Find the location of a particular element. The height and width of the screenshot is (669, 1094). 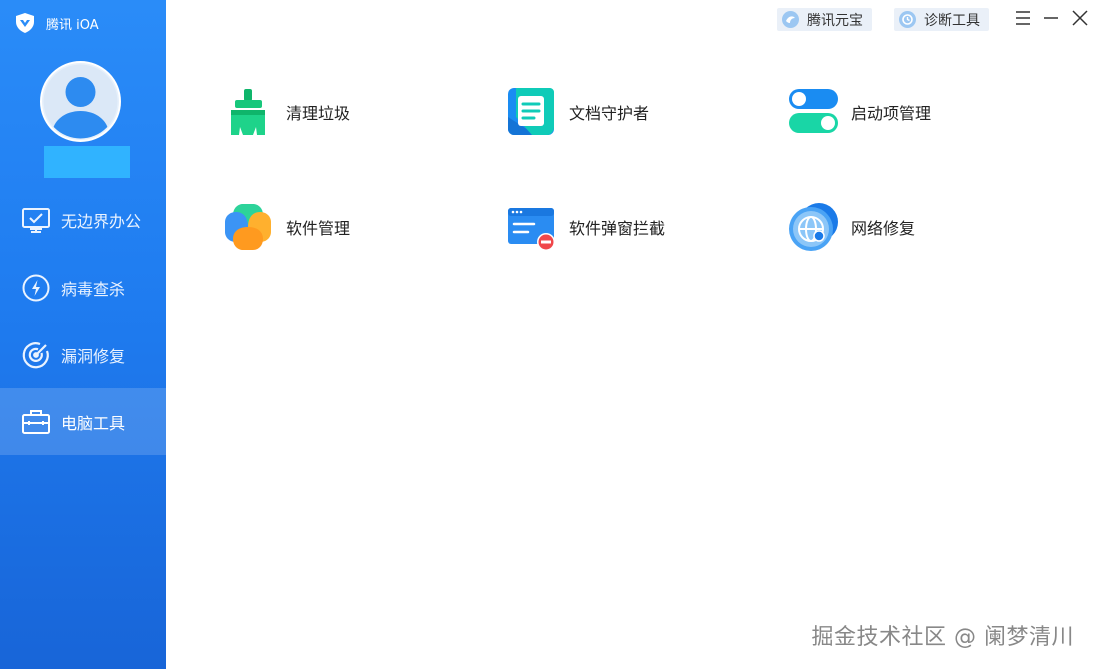

broom-icon is located at coordinates (248, 112).